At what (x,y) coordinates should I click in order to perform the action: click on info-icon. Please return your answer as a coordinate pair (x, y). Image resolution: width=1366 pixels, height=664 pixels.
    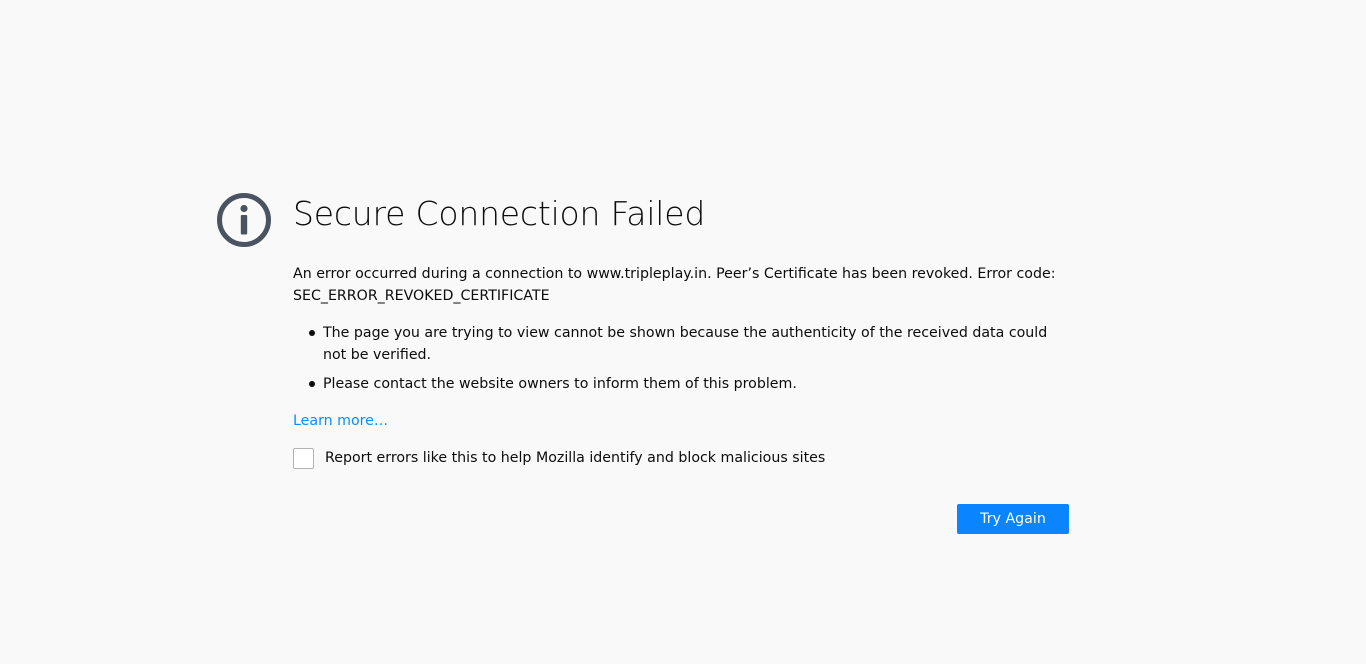
    Looking at the image, I should click on (244, 220).